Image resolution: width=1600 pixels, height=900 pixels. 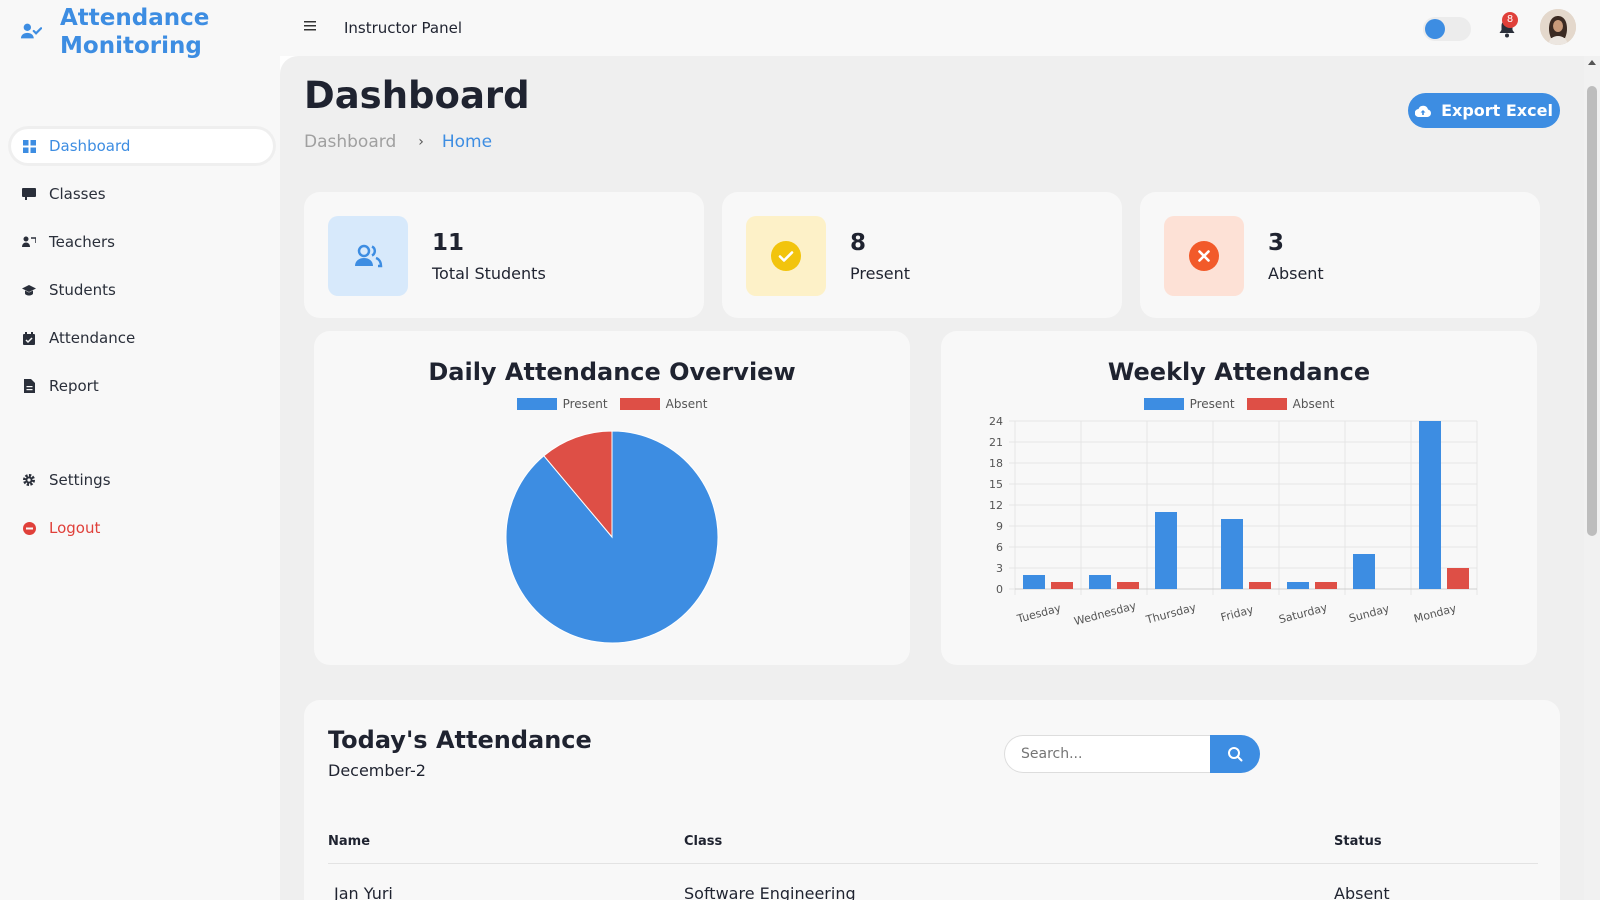 What do you see at coordinates (417, 95) in the screenshot?
I see `page-title: Dashboard` at bounding box center [417, 95].